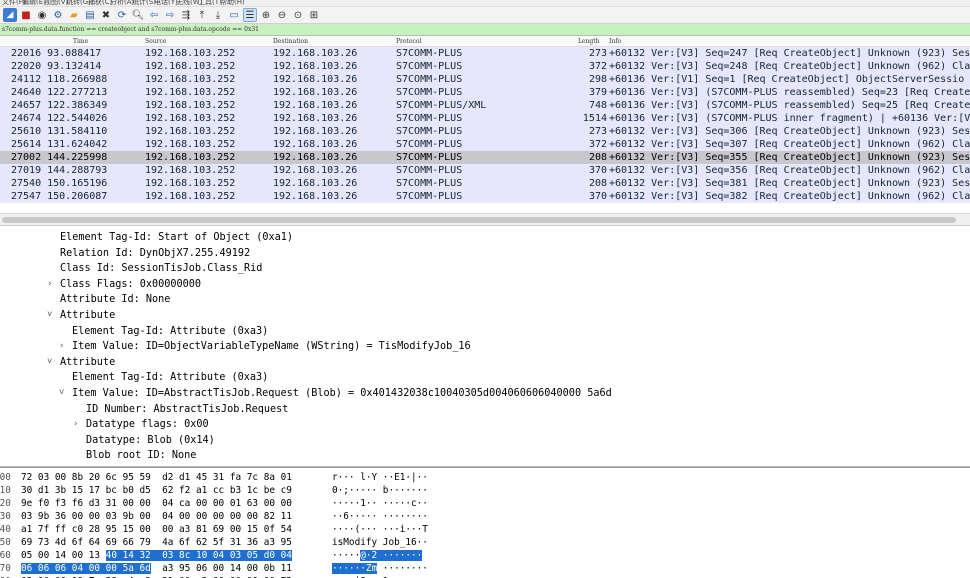 The image size is (970, 578). What do you see at coordinates (218, 15) in the screenshot?
I see `last-icon: ⤓` at bounding box center [218, 15].